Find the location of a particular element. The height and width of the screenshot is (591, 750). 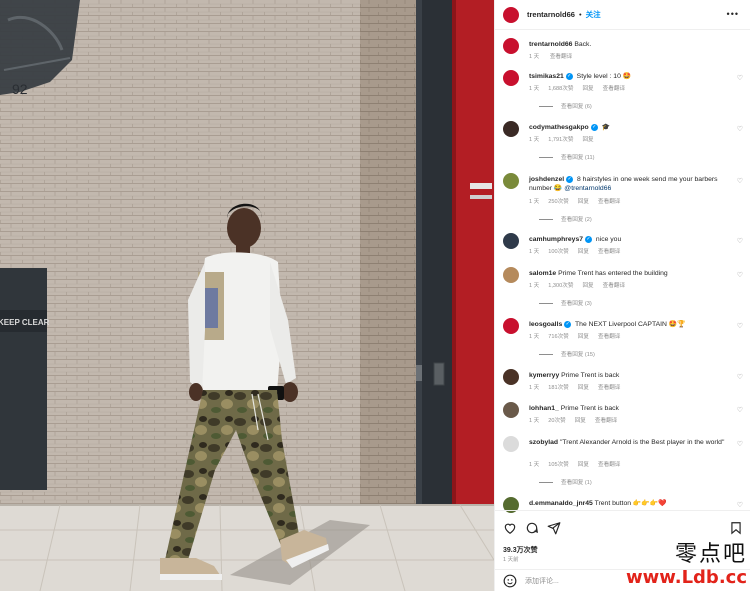

caption-text: Back. is located at coordinates (583, 44).